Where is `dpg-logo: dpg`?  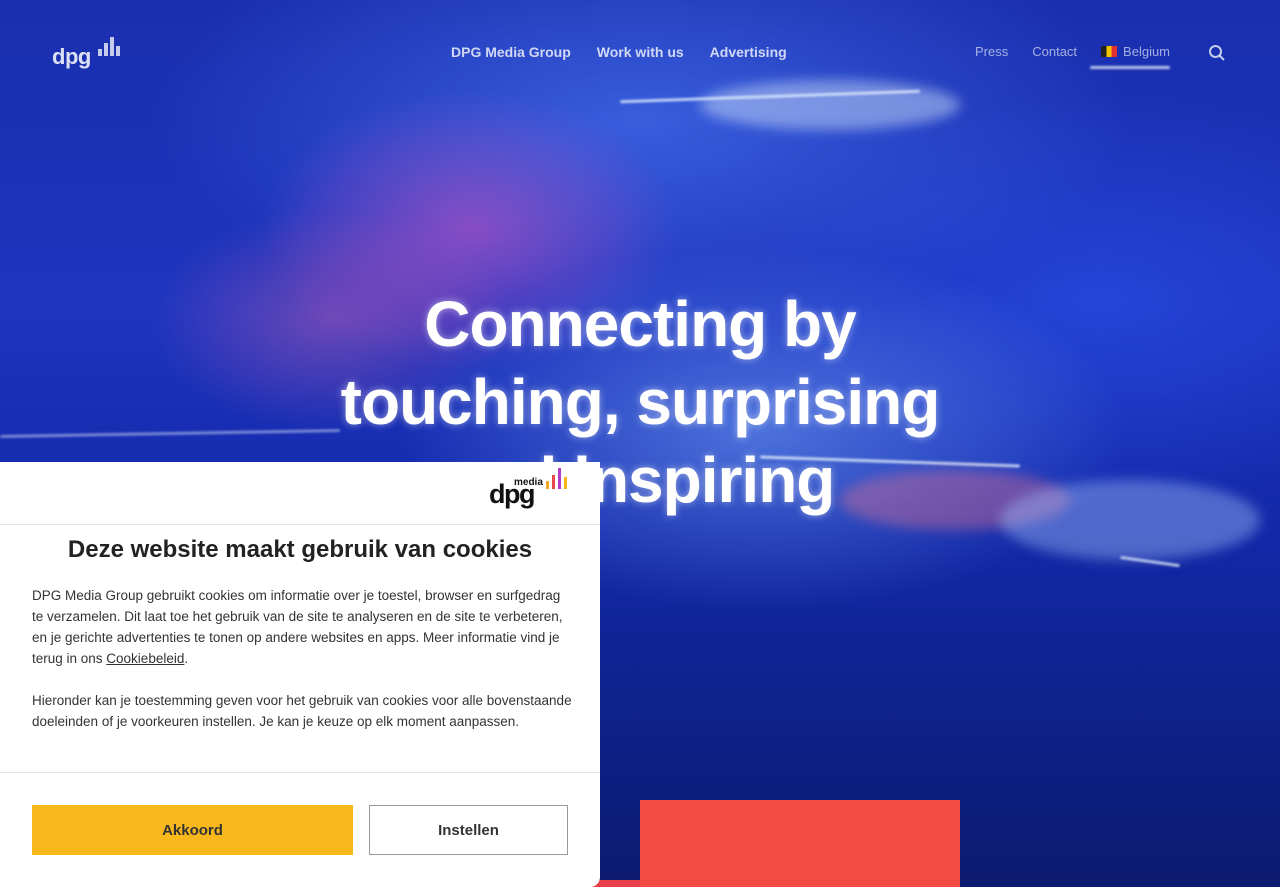
dpg-logo: dpg is located at coordinates (88, 53).